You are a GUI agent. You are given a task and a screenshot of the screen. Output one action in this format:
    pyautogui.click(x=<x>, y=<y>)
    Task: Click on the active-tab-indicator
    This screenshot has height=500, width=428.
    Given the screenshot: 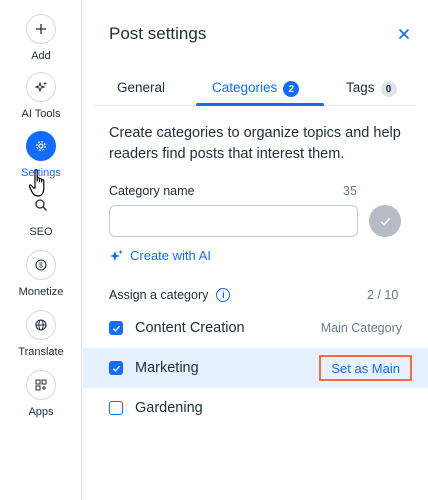 What is the action you would take?
    pyautogui.click(x=260, y=104)
    